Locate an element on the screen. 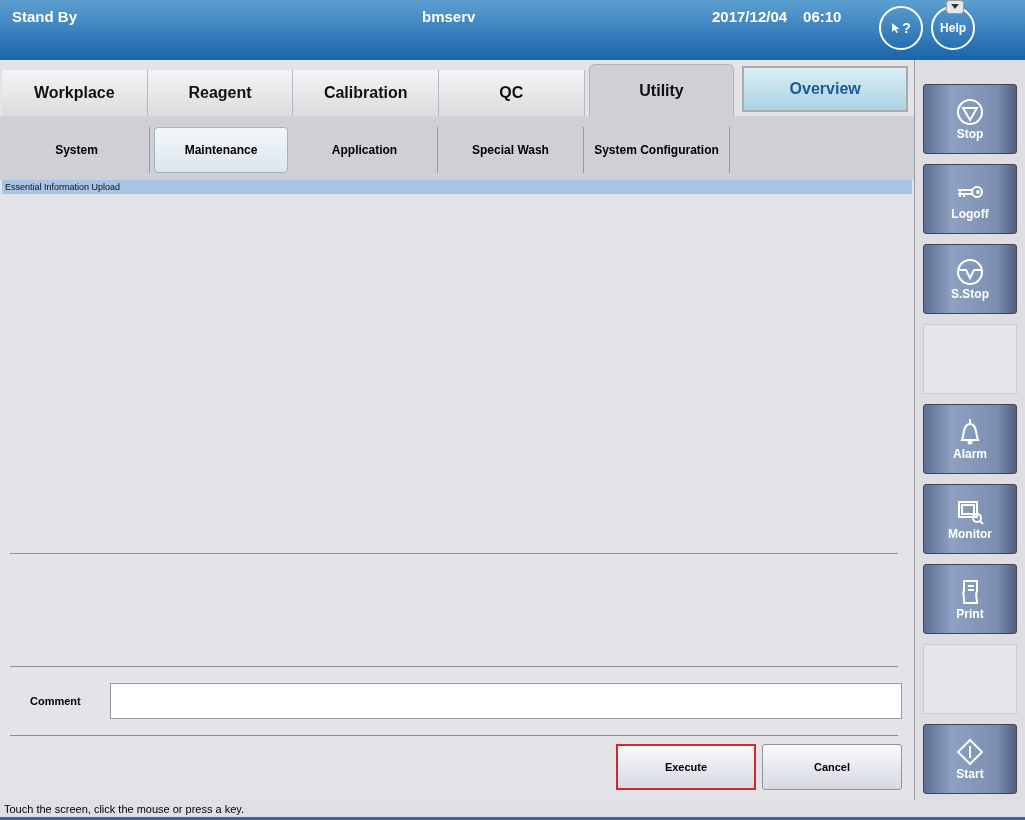 The image size is (1025, 820). sub-tab: Application is located at coordinates (365, 150).